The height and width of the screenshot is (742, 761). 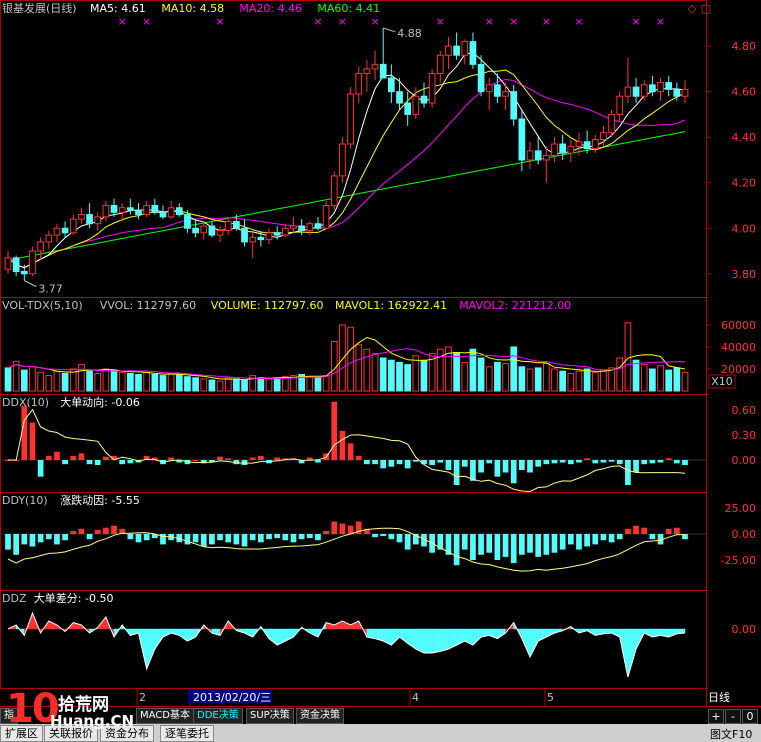 I want to click on volume-legend-item-2: VOLUME: 112797.60, so click(x=267, y=305).